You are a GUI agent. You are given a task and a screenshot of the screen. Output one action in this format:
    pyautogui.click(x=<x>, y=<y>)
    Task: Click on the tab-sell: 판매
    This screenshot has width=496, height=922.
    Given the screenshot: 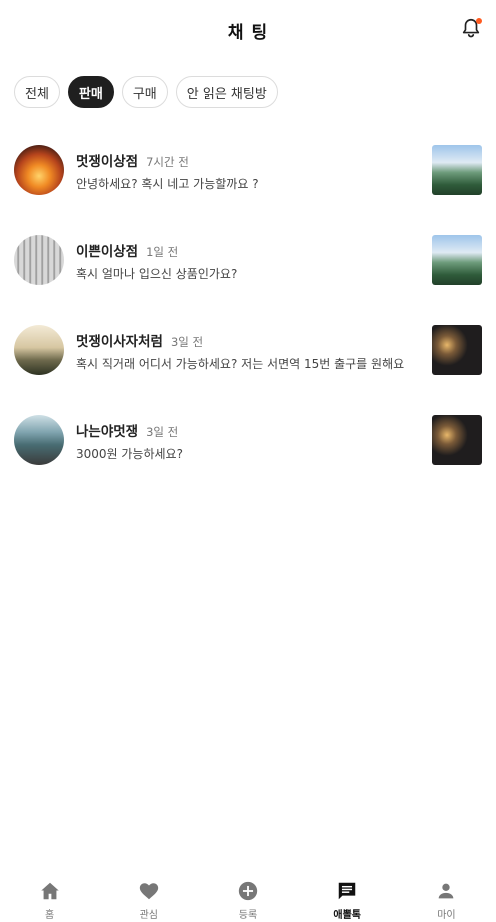 What is the action you would take?
    pyautogui.click(x=90, y=92)
    